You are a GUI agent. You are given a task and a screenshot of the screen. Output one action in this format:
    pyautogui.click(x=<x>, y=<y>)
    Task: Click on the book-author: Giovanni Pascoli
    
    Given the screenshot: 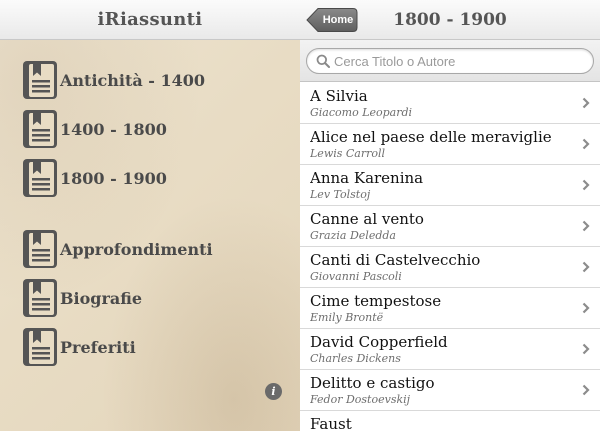 What is the action you would take?
    pyautogui.click(x=356, y=276)
    